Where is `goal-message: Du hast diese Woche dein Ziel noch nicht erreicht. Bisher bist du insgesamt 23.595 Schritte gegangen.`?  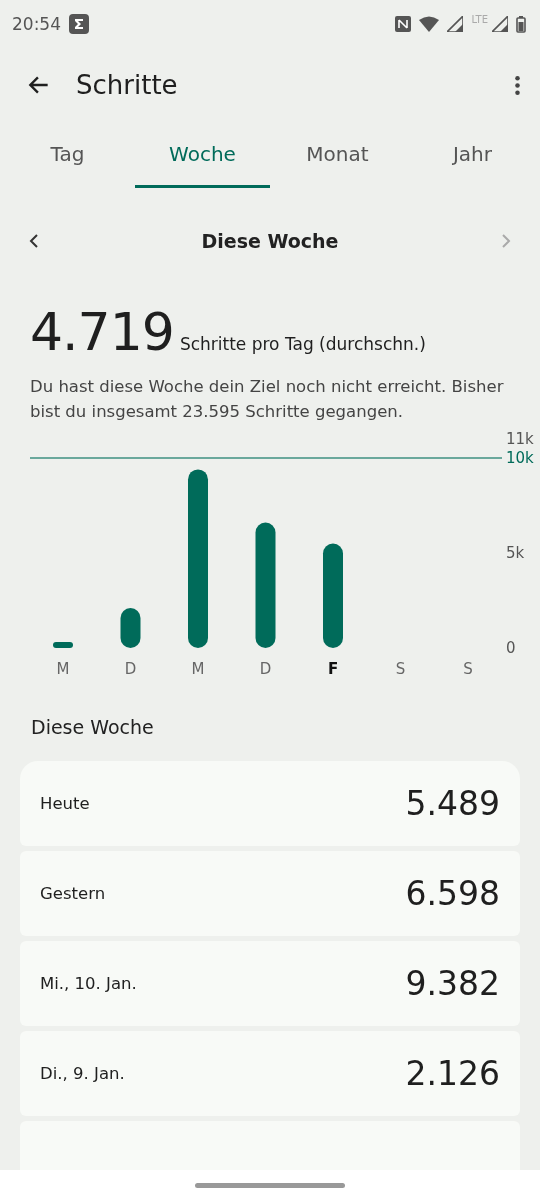 goal-message: Du hast diese Woche dein Ziel noch nicht erreicht. Bisher bist du insgesamt 23.595 Schritte gegangen. is located at coordinates (267, 399).